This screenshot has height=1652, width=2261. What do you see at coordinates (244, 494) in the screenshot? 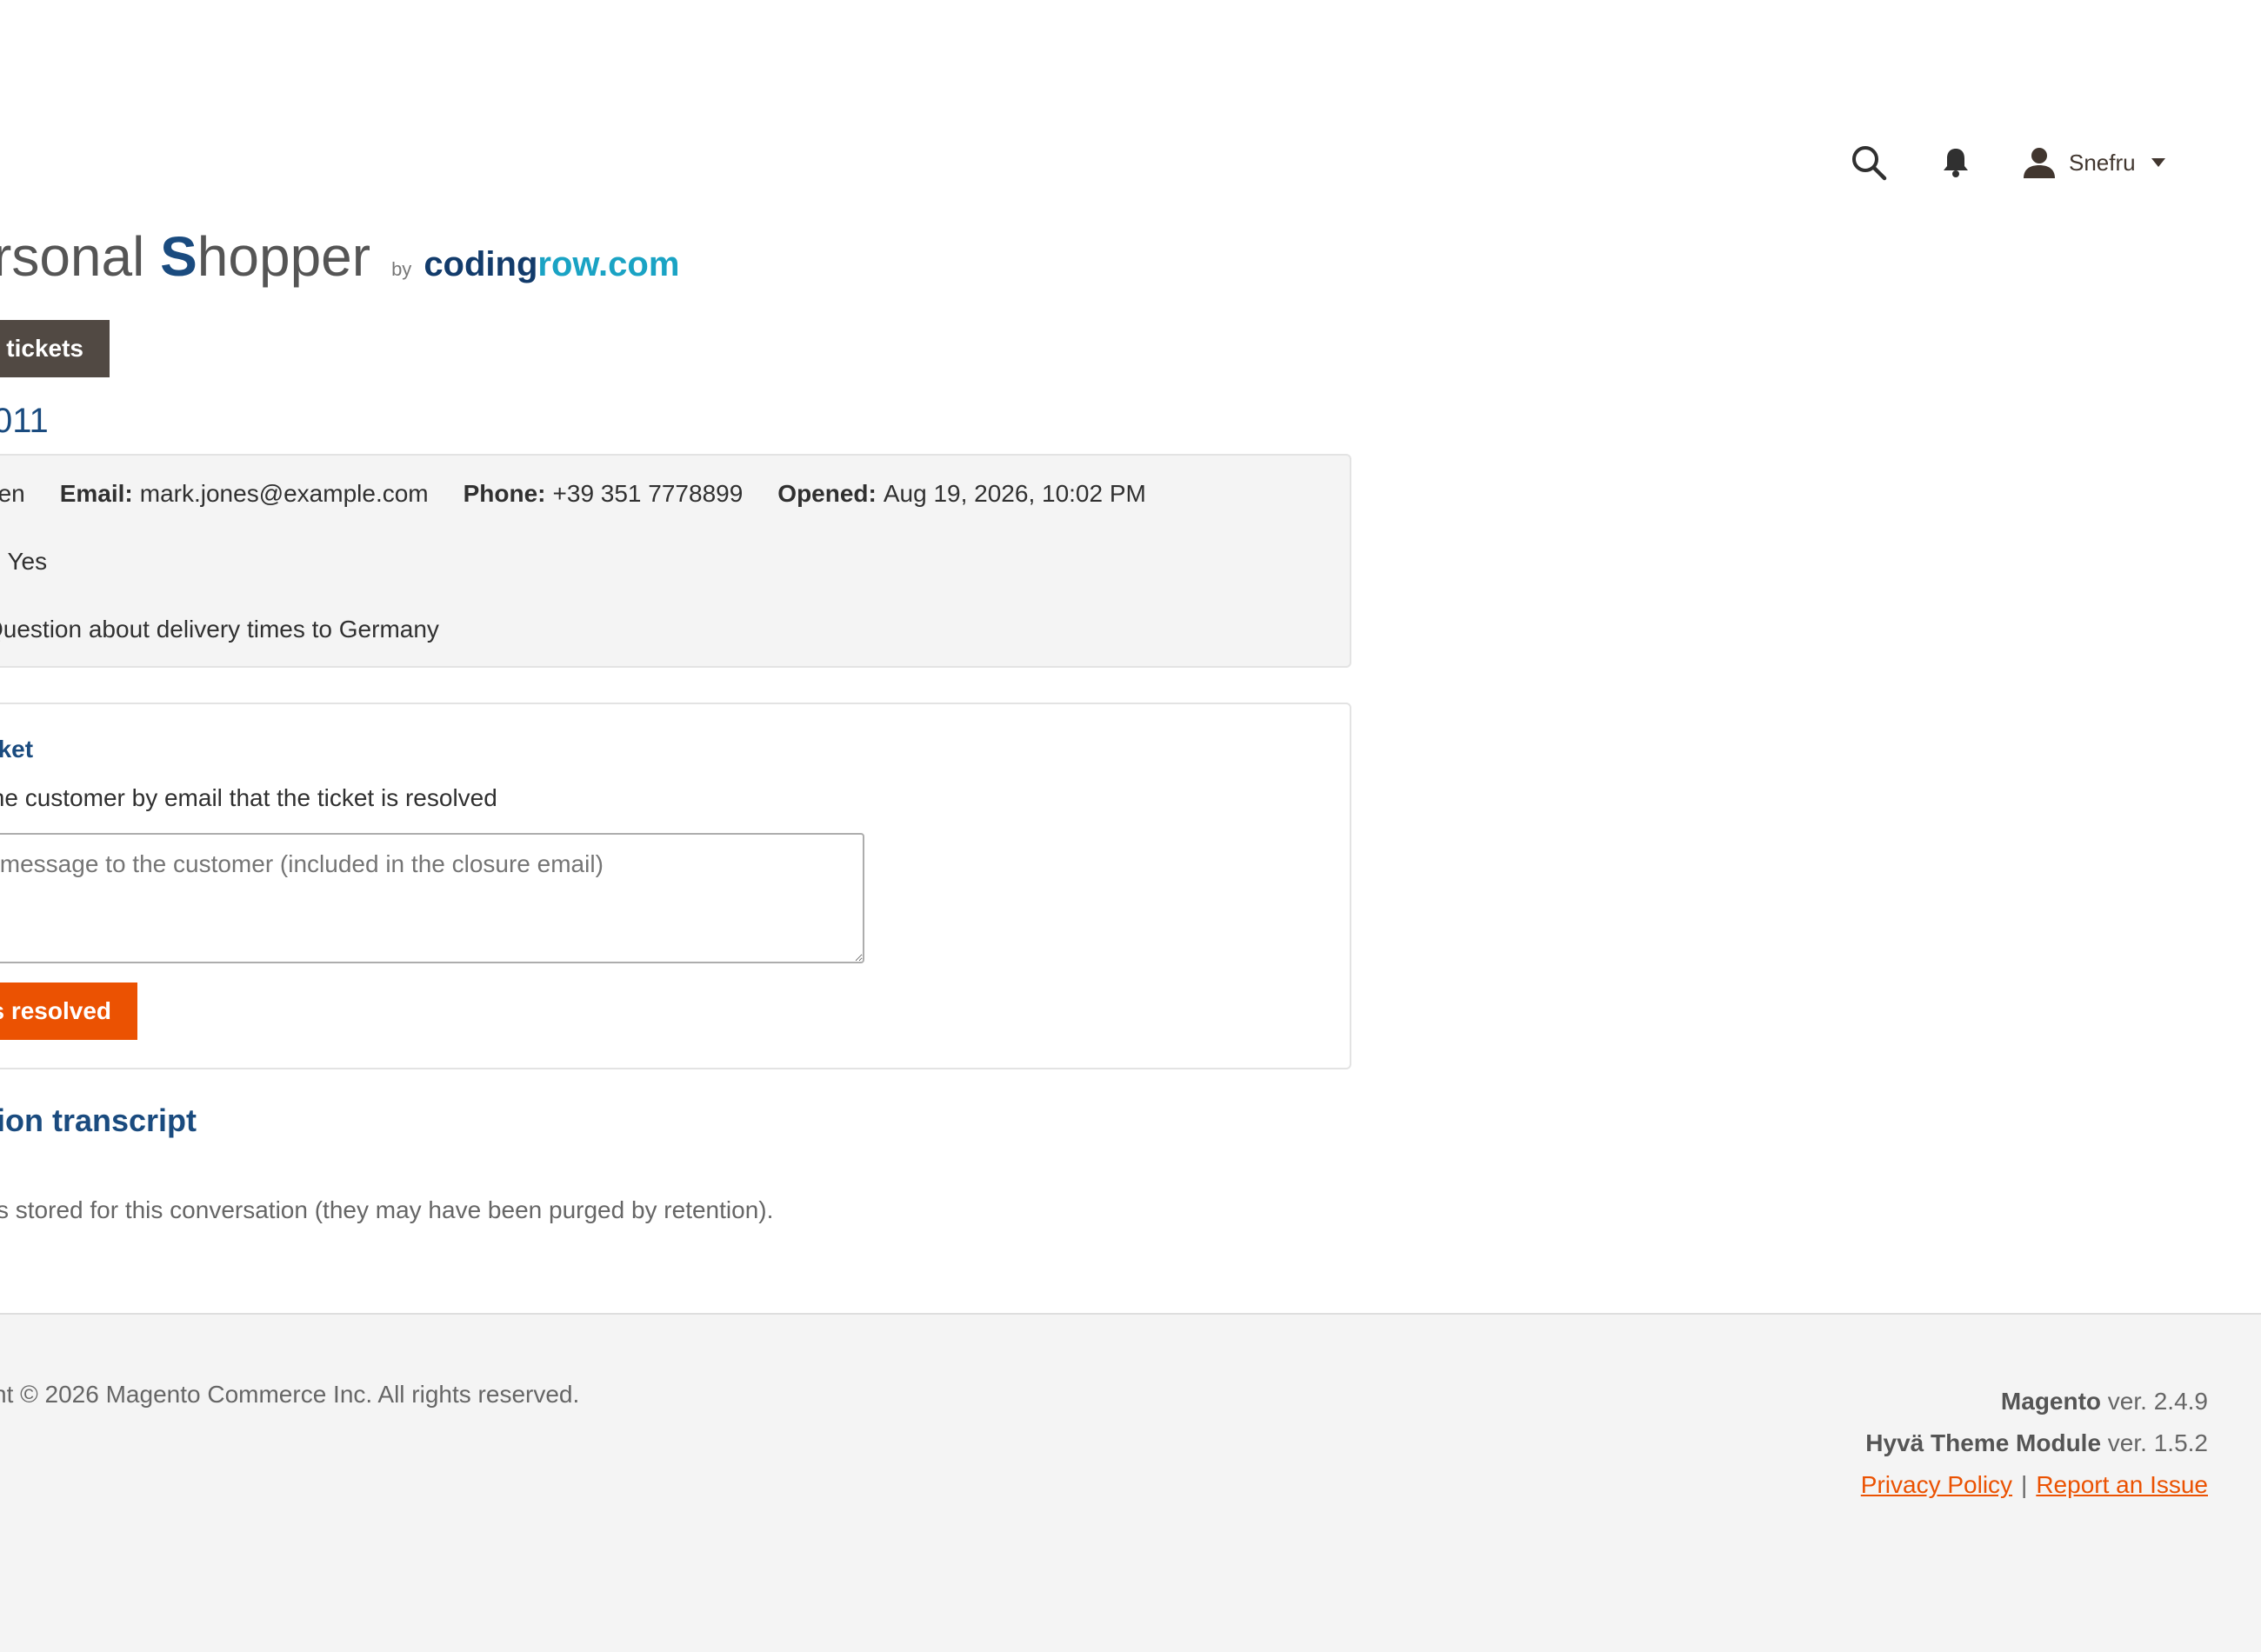
I see `email-field: Email: mark.jones@example.com` at bounding box center [244, 494].